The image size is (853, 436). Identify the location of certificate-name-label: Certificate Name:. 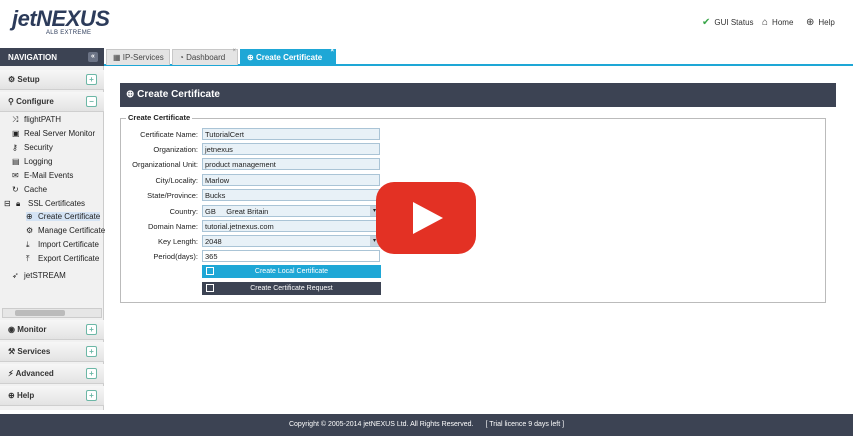
(169, 134).